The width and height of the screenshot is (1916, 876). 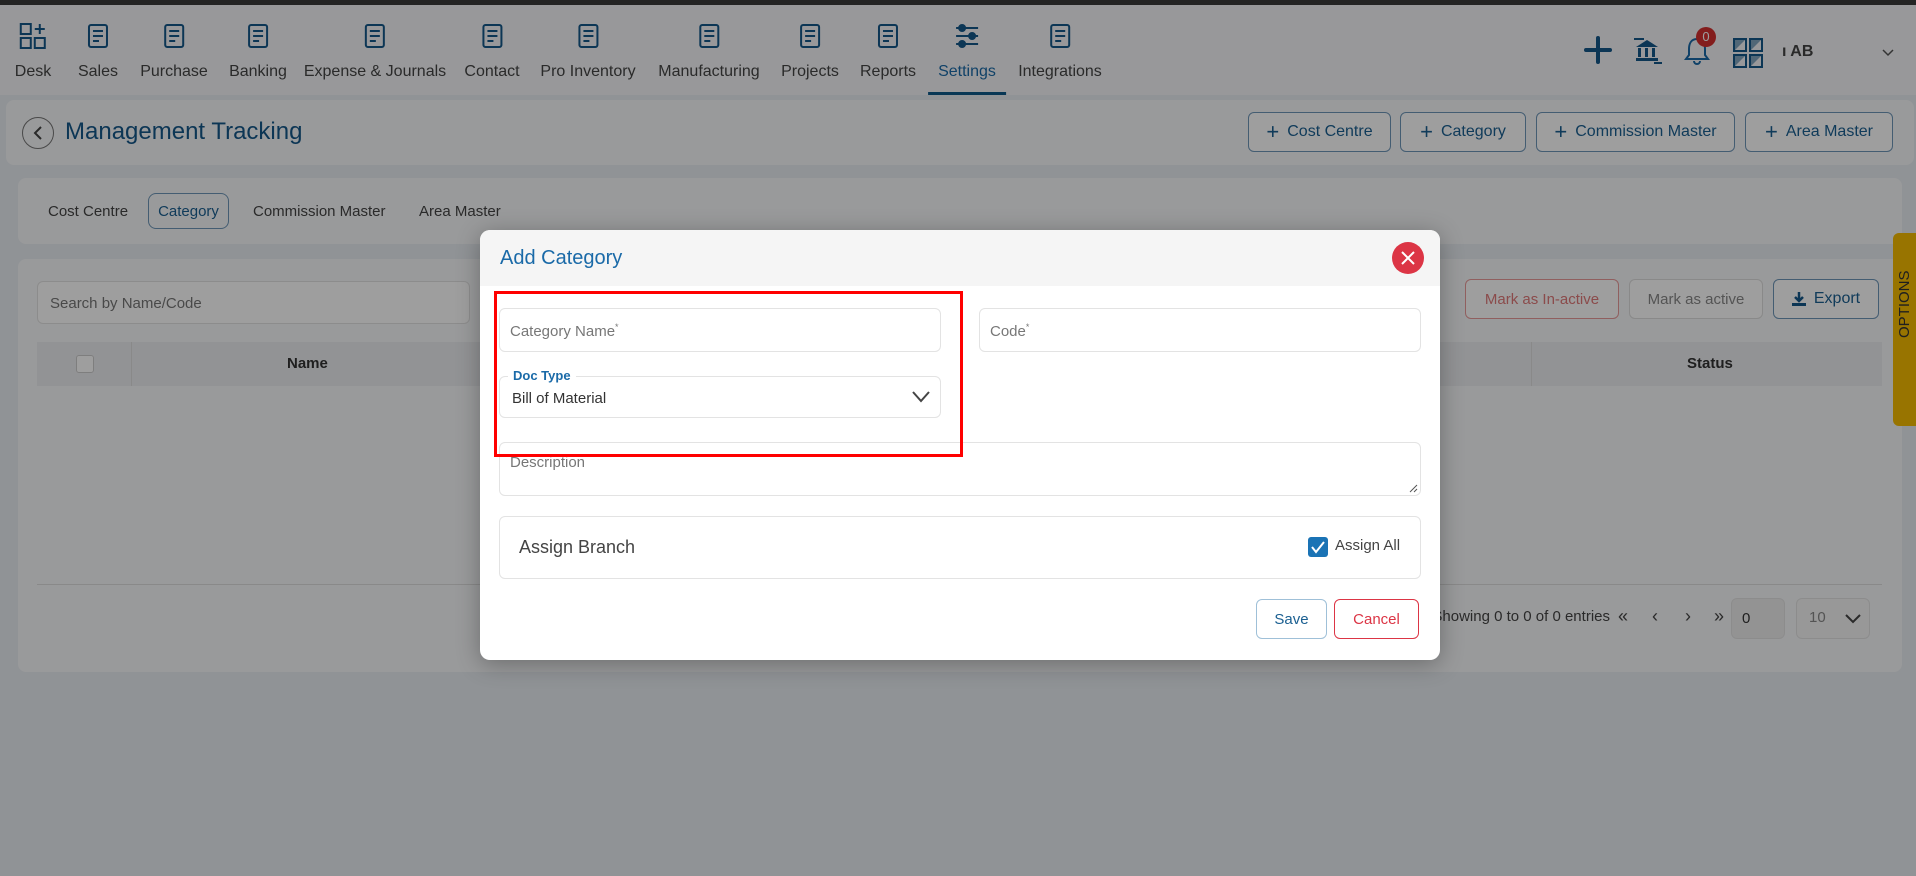 I want to click on assign-all-checkbox, so click(x=1318, y=547).